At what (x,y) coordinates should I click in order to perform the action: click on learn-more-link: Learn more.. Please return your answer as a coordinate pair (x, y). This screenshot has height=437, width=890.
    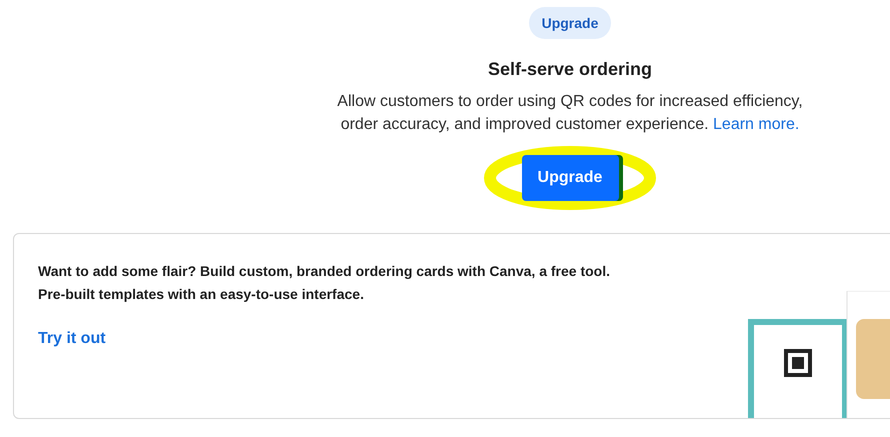
    Looking at the image, I should click on (756, 124).